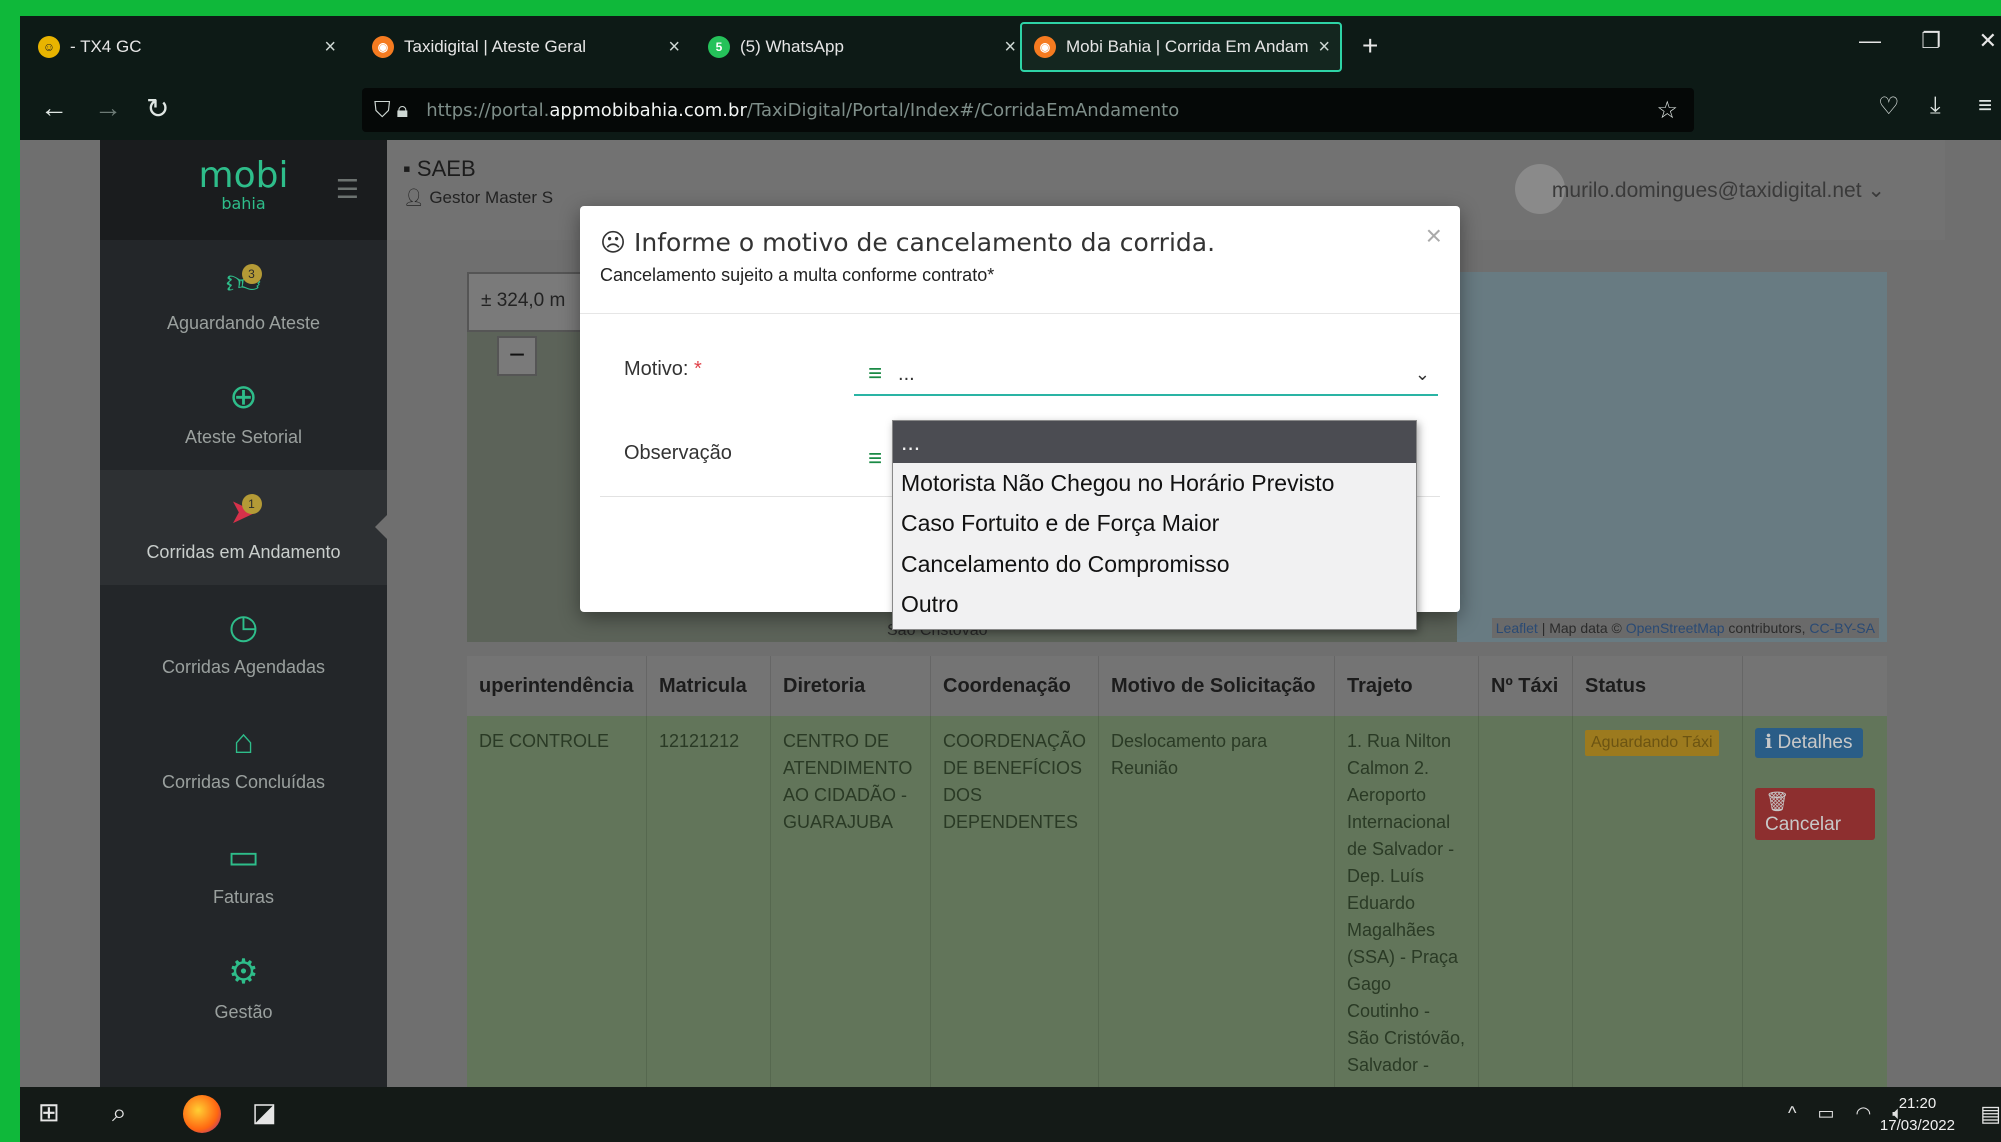  I want to click on sidebar-item-corridas-concluidas: ⌂ Corridas Concluídas, so click(243, 757).